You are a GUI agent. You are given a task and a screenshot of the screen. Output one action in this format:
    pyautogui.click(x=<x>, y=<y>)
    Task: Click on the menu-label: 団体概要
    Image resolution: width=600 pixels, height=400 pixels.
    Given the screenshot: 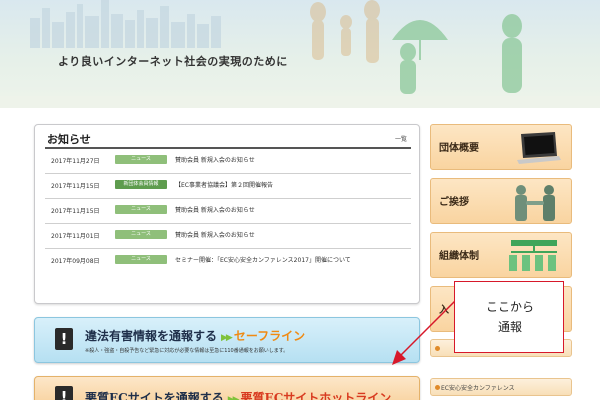 What is the action you would take?
    pyautogui.click(x=459, y=148)
    